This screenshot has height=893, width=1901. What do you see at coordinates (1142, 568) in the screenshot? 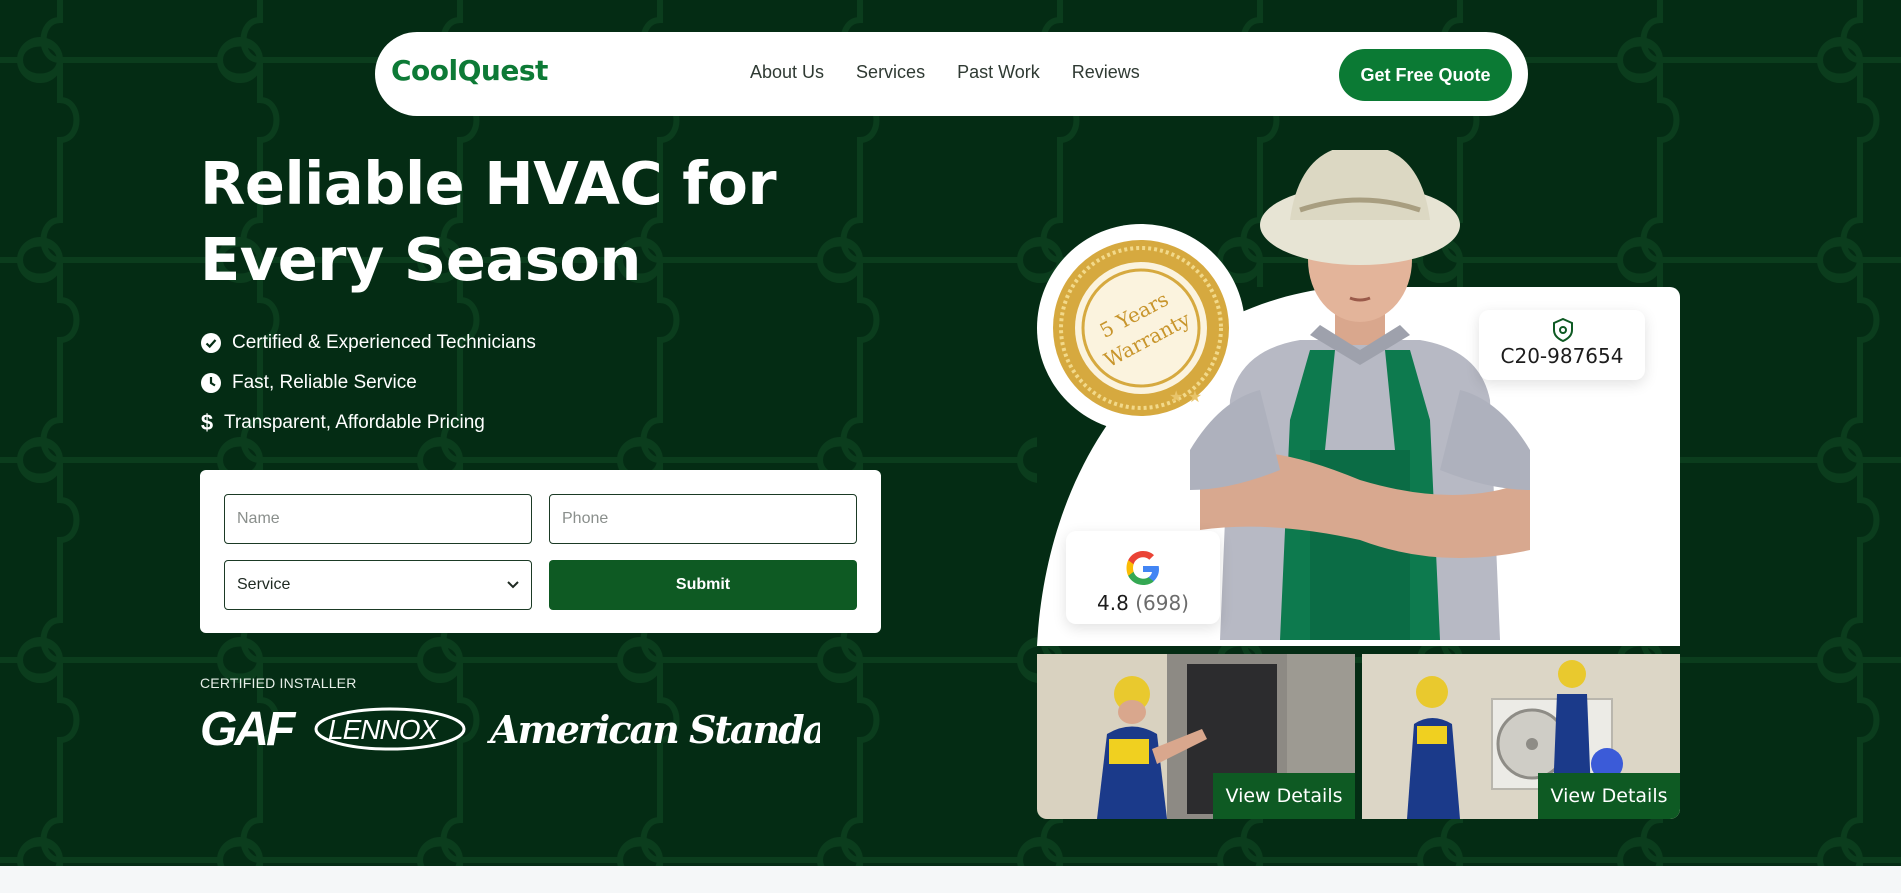
I see `google-icon` at bounding box center [1142, 568].